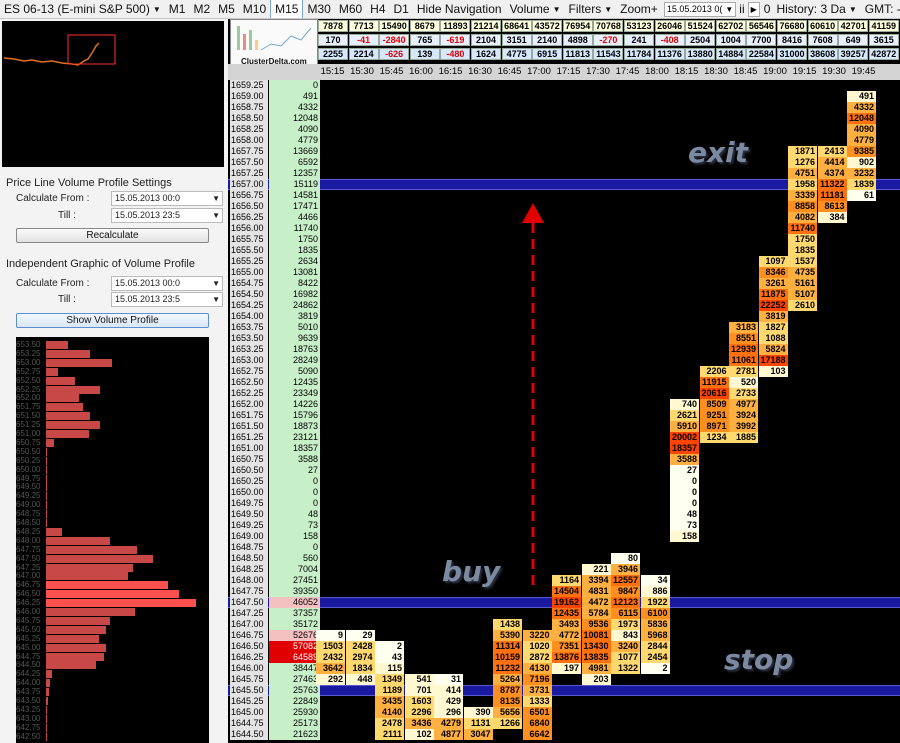 This screenshot has width=900, height=743. I want to click on cluster-cell: 2206, so click(714, 371).